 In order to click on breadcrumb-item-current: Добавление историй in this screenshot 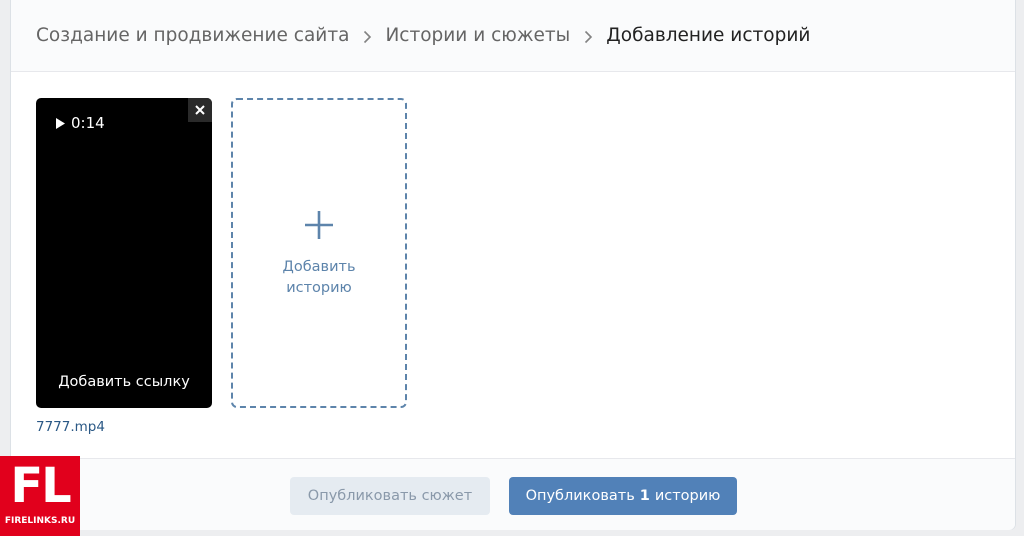, I will do `click(708, 35)`.